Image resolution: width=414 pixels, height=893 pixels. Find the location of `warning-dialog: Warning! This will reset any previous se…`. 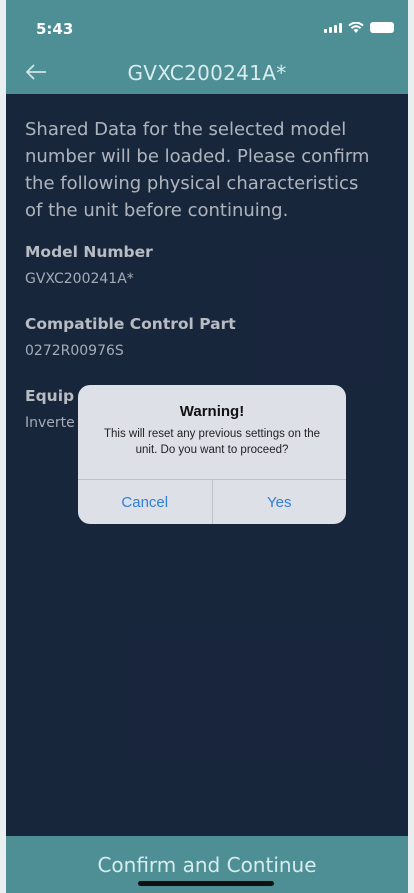

warning-dialog: Warning! This will reset any previous se… is located at coordinates (212, 454).